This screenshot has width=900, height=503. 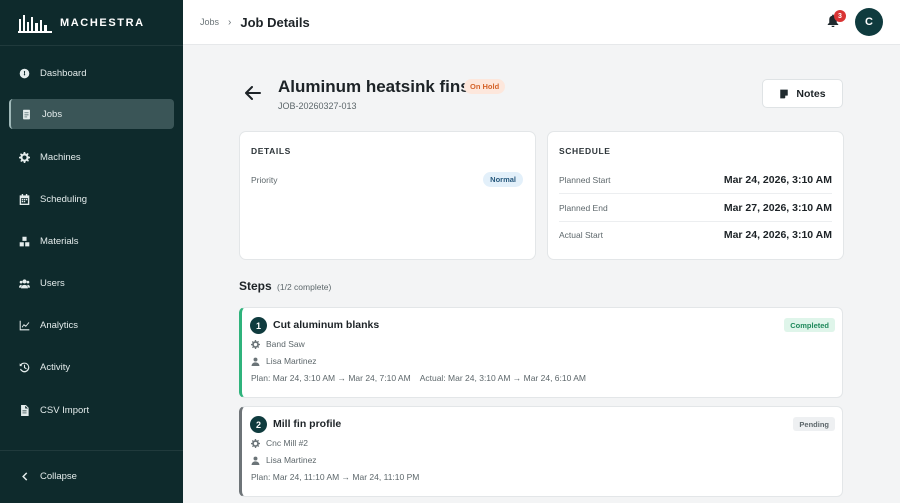 What do you see at coordinates (102, 22) in the screenshot?
I see `brand-name: MACHESTRA` at bounding box center [102, 22].